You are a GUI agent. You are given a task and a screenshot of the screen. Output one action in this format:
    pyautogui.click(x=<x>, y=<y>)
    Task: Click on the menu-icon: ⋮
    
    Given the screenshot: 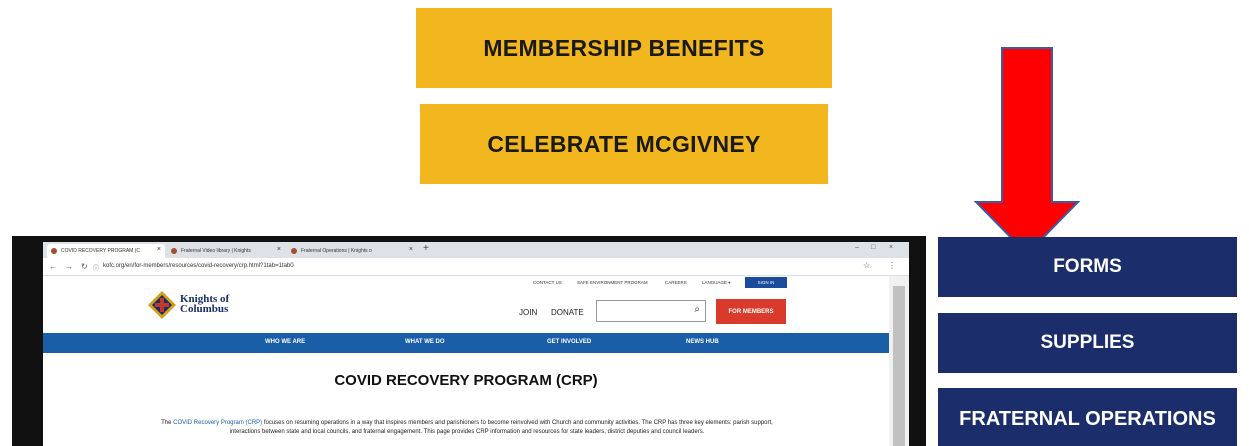 What is the action you would take?
    pyautogui.click(x=892, y=265)
    